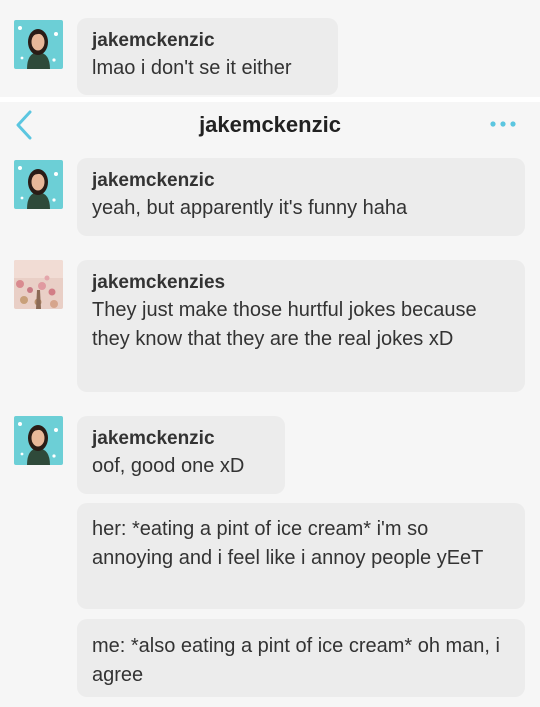 The height and width of the screenshot is (707, 540). Describe the element at coordinates (168, 466) in the screenshot. I see `message-text: oof, good one xD` at that location.